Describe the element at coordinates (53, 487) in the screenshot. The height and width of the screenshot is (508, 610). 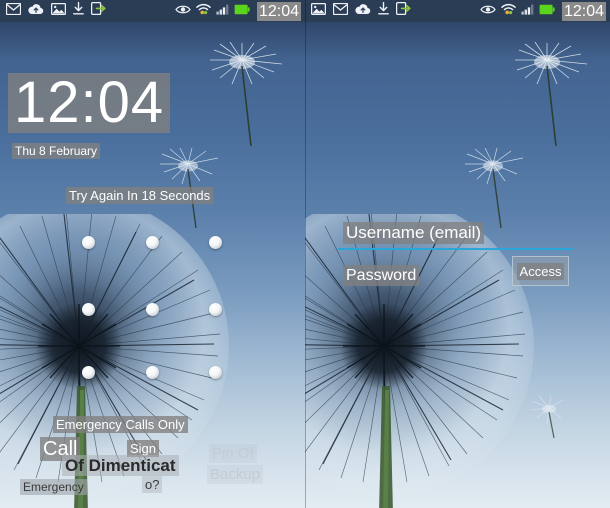
I see `emergency-button: Emergency` at that location.